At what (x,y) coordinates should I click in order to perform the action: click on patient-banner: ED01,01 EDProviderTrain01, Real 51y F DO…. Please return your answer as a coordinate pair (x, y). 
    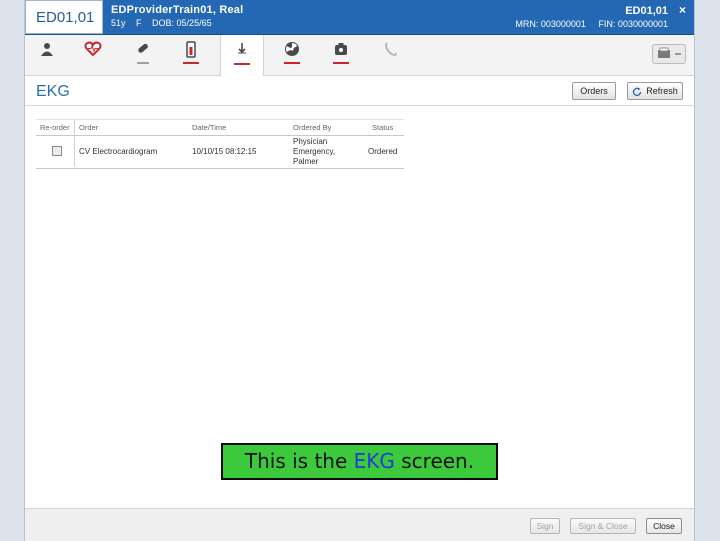
    Looking at the image, I should click on (359, 17).